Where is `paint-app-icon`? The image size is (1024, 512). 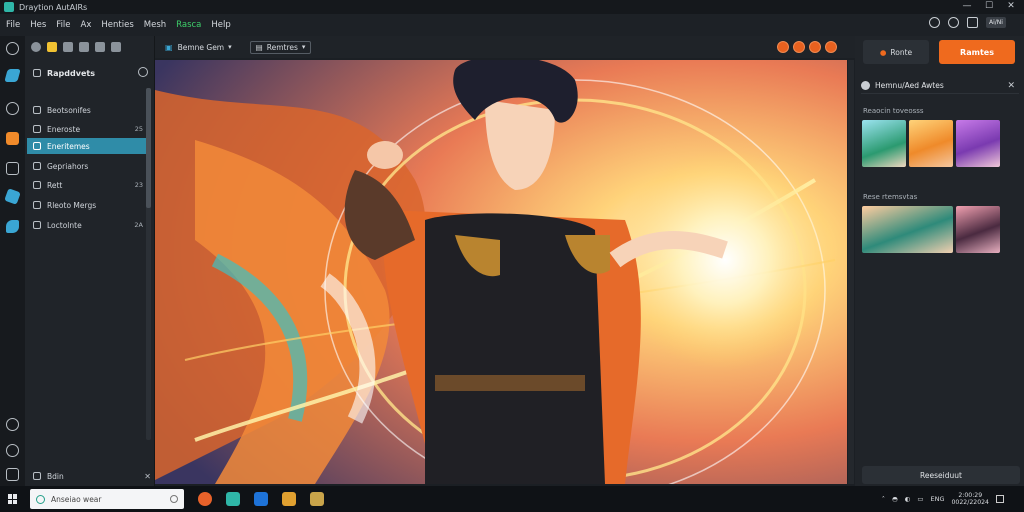
paint-app-icon is located at coordinates (233, 499).